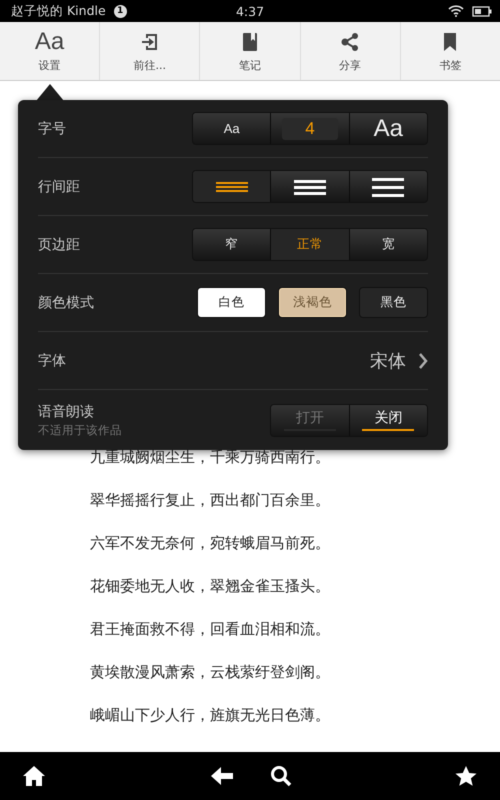  Describe the element at coordinates (312, 302) in the screenshot. I see `color-mode-option: 浅褐色` at that location.